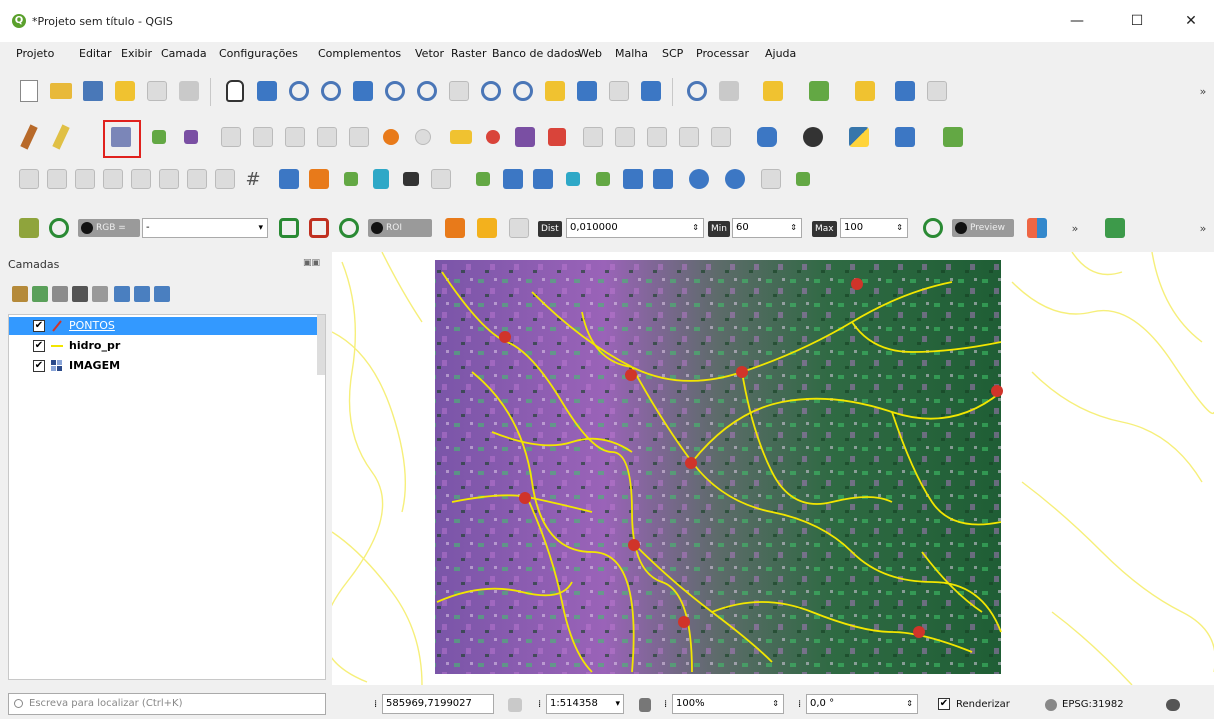 The width and height of the screenshot is (1214, 719). What do you see at coordinates (767, 228) in the screenshot?
I see `min-spinbox: 60 ⇕` at bounding box center [767, 228].